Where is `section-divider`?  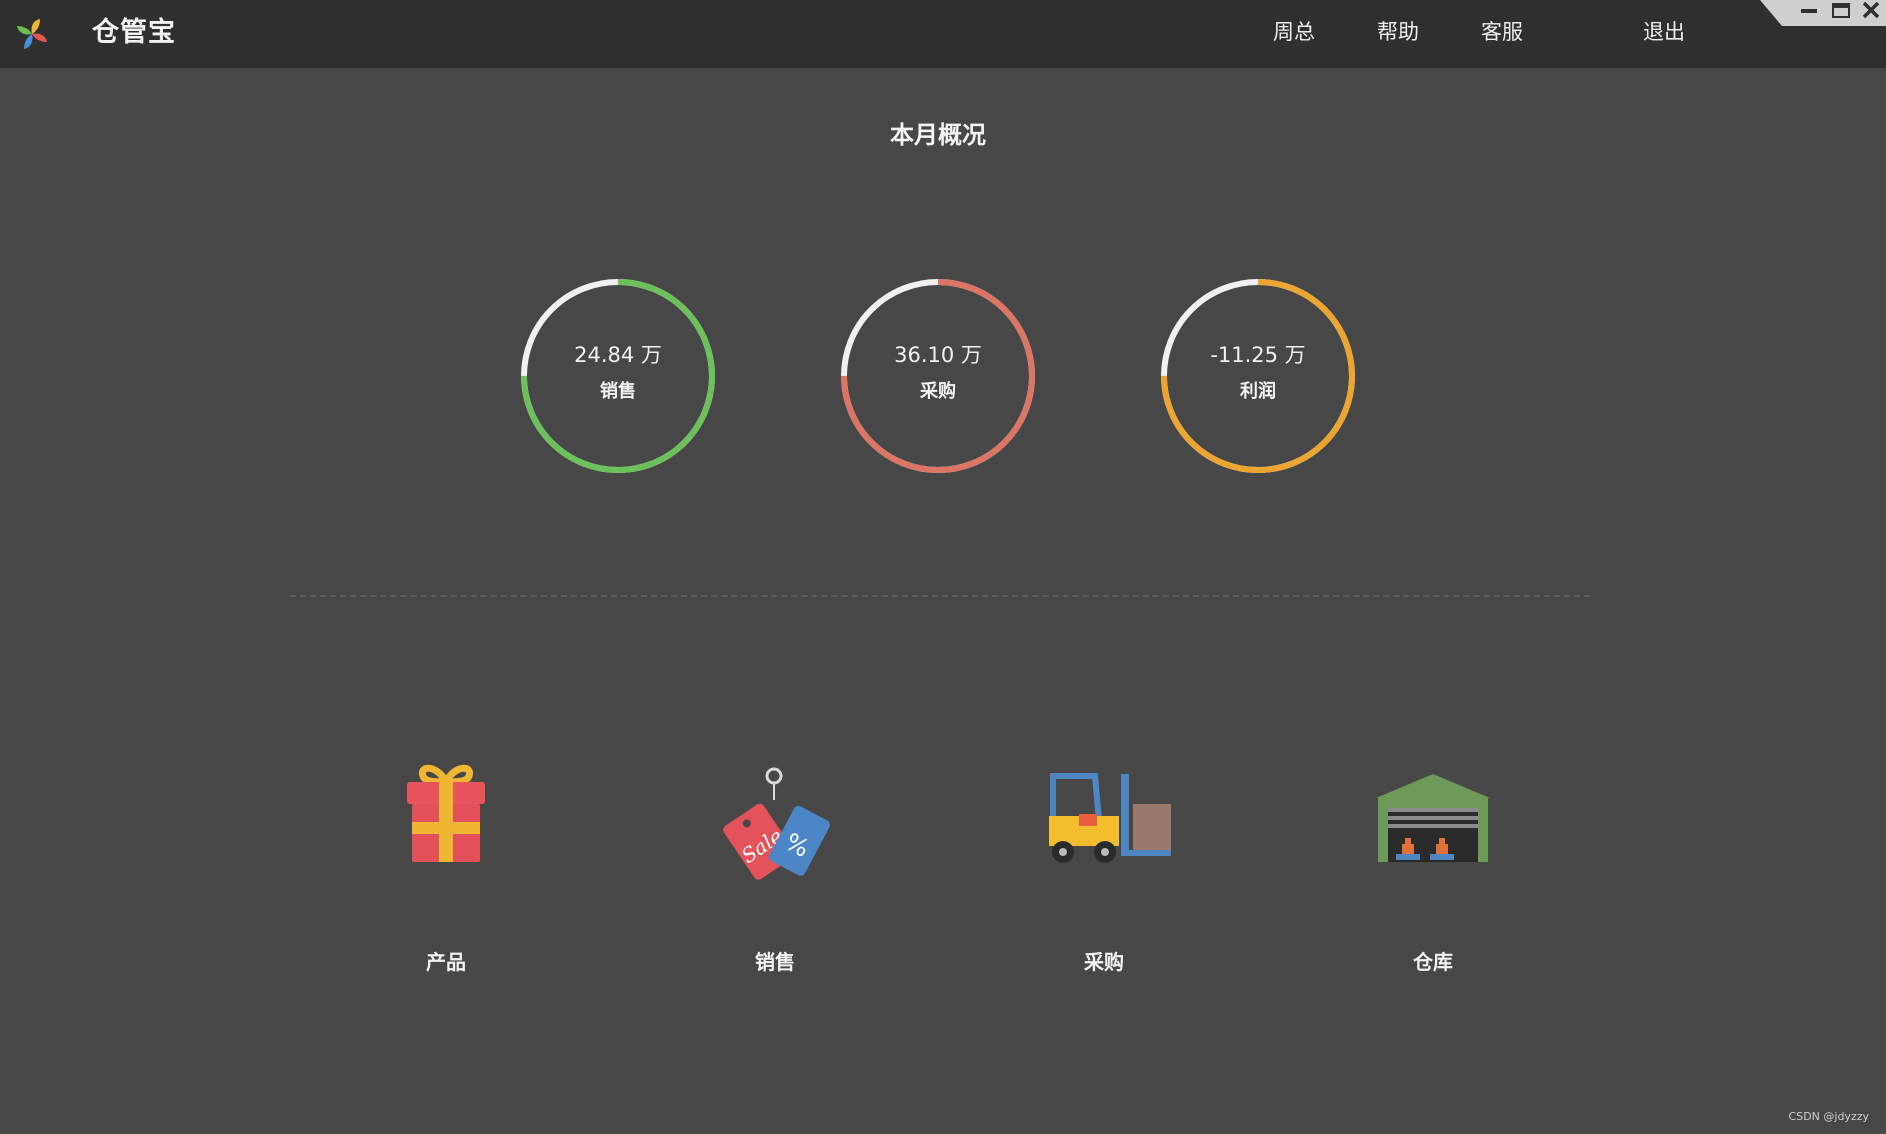
section-divider is located at coordinates (940, 596).